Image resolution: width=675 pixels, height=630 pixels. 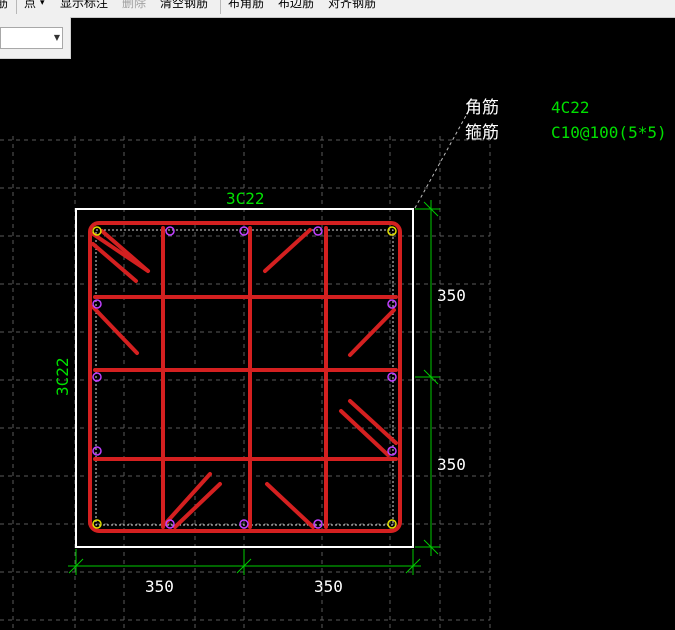 What do you see at coordinates (31, 38) in the screenshot?
I see `layer-select: ▼` at bounding box center [31, 38].